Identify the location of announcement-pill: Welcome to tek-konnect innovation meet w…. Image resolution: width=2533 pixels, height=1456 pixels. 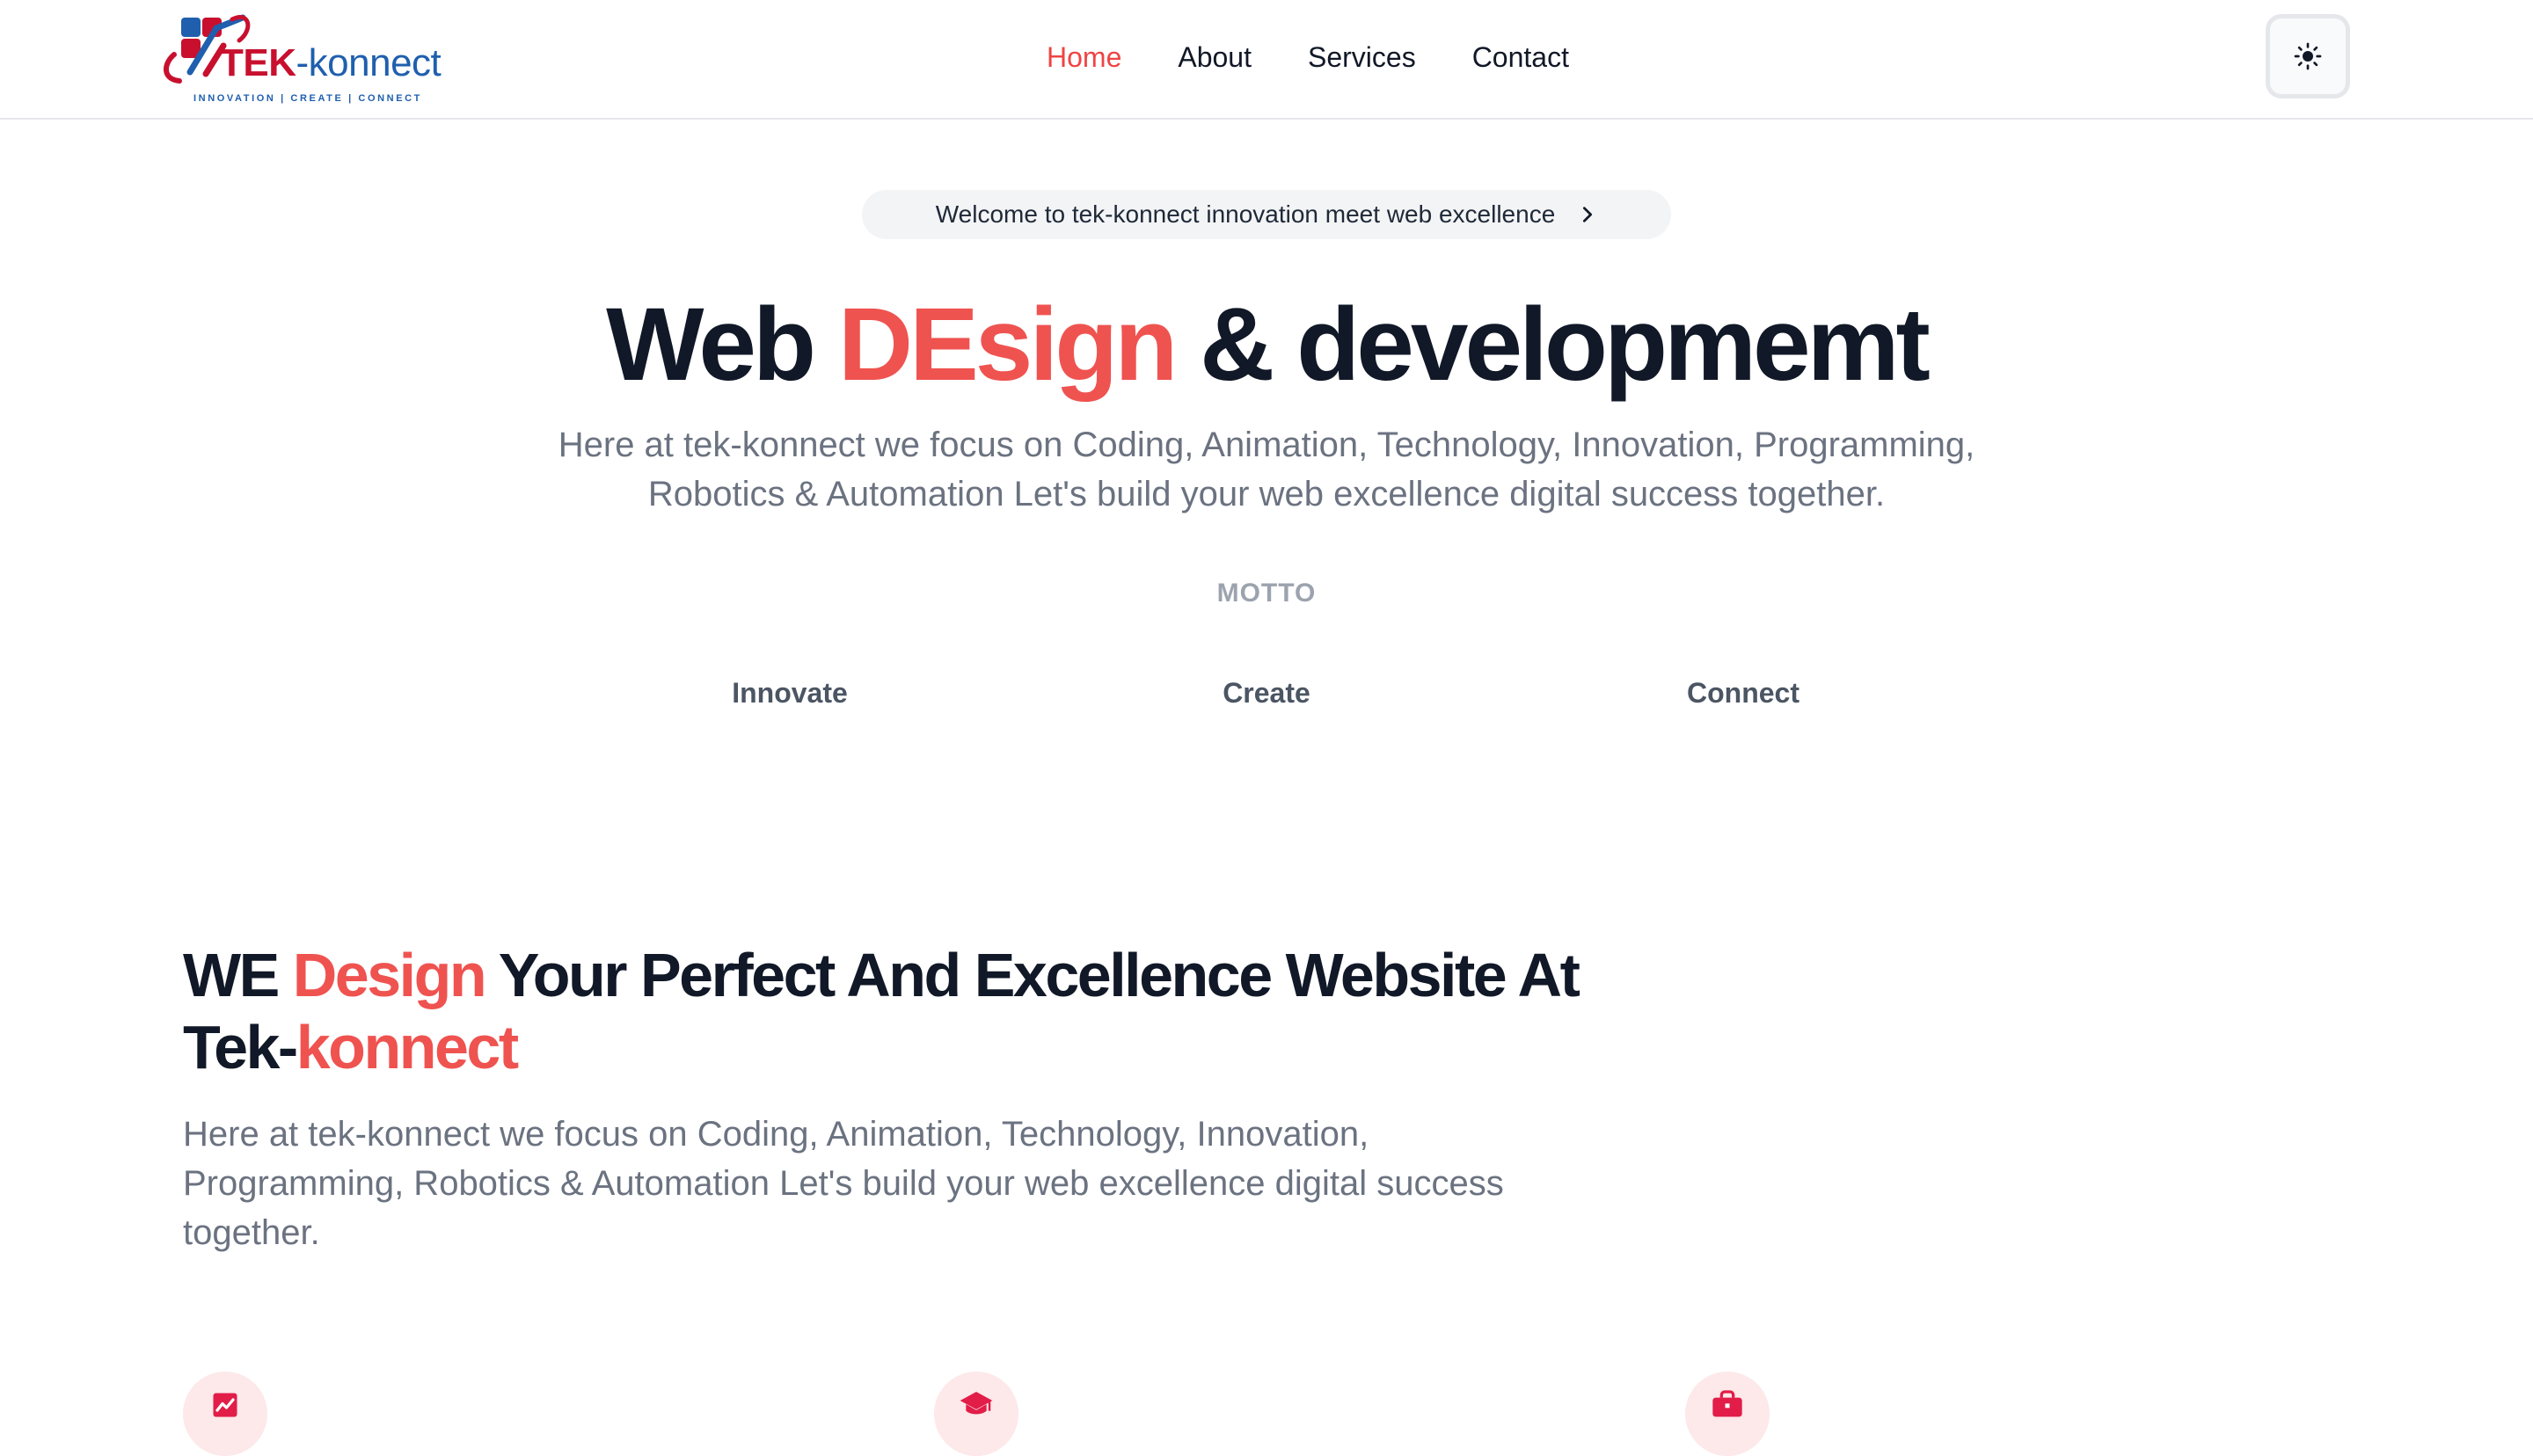
(1266, 214).